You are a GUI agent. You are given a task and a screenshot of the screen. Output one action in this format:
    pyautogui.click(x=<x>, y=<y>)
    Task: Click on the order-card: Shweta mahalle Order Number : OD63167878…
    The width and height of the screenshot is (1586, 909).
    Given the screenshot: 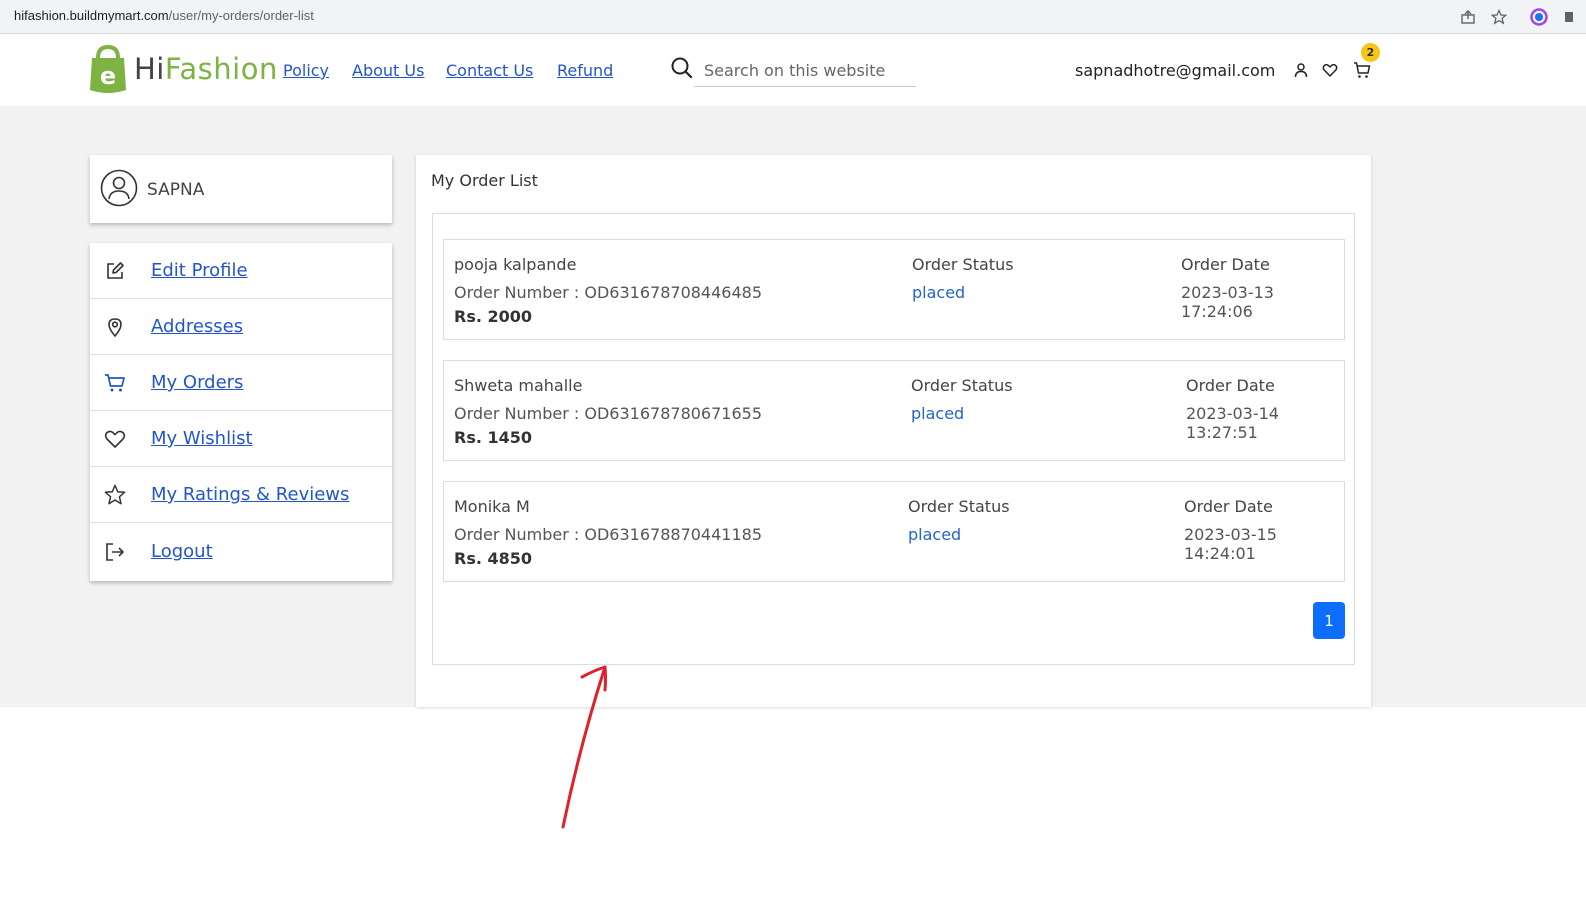 What is the action you would take?
    pyautogui.click(x=894, y=410)
    